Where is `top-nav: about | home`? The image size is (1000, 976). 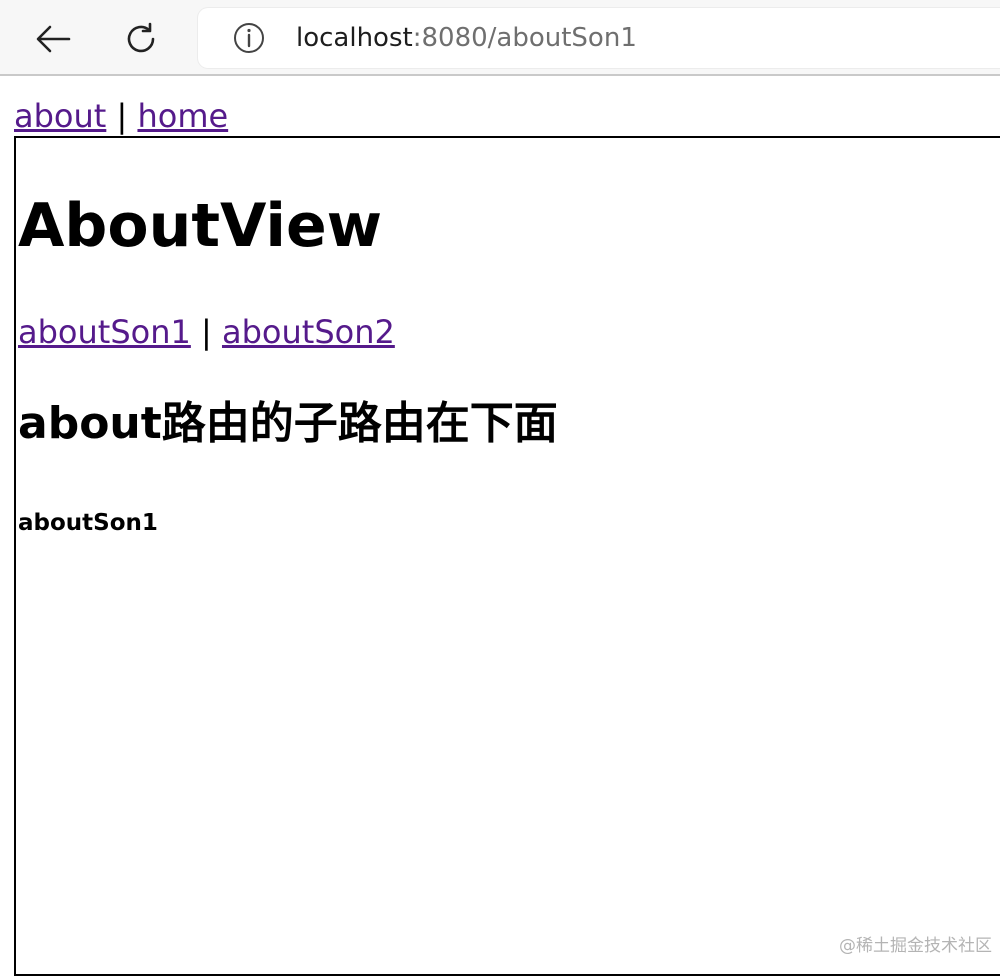 top-nav: about | home is located at coordinates (121, 116).